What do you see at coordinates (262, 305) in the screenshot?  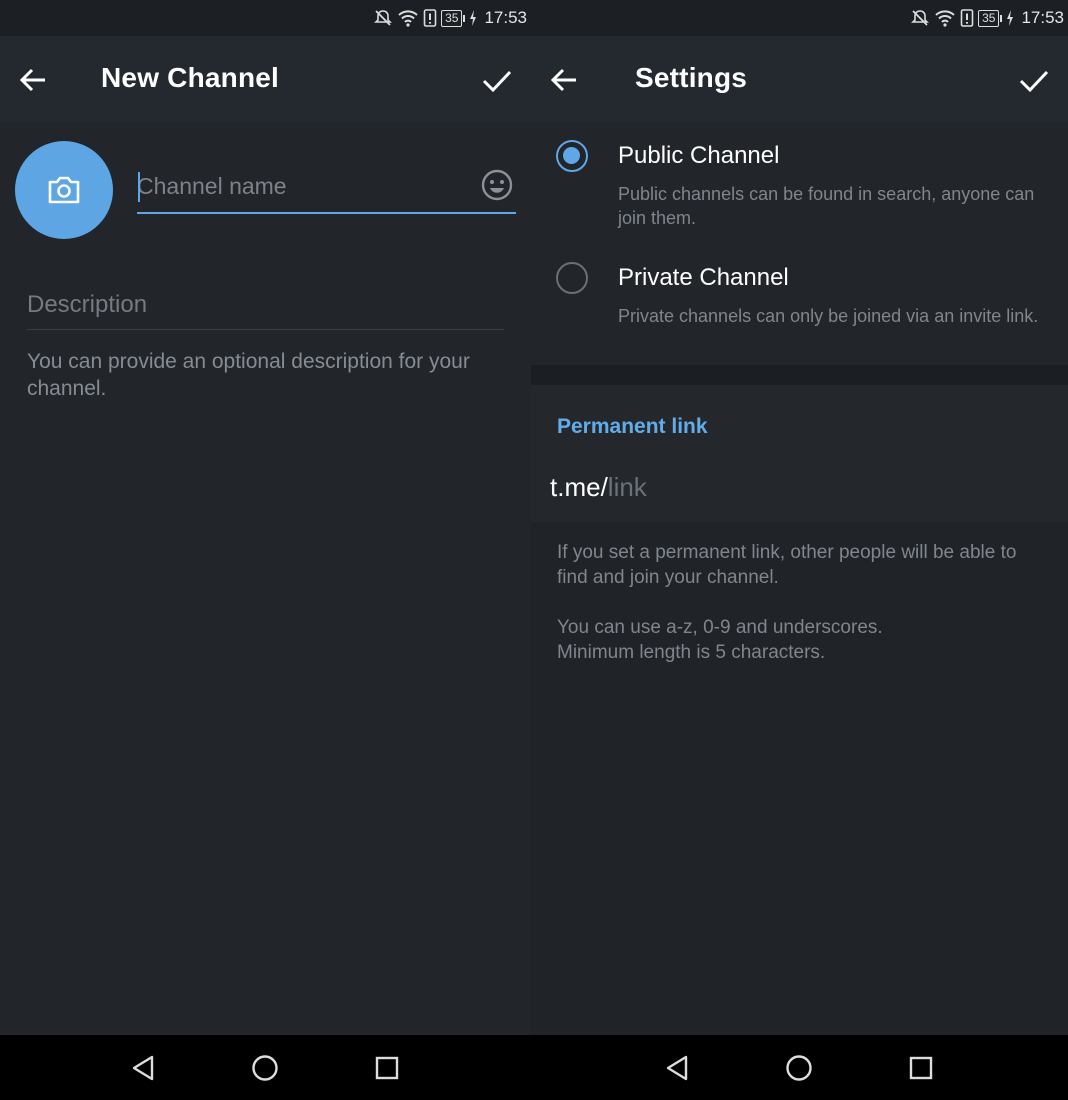 I see `description-input` at bounding box center [262, 305].